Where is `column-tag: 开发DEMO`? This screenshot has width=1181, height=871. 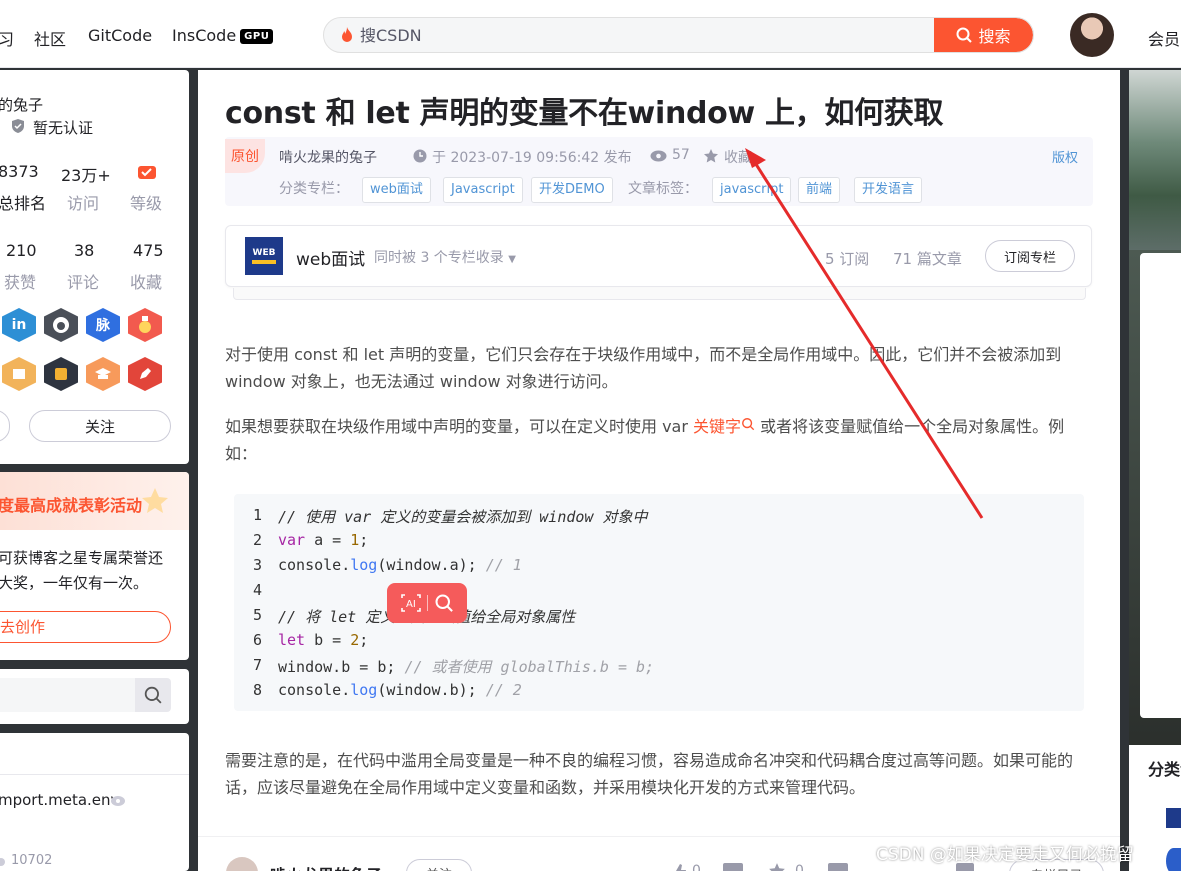
column-tag: 开发DEMO is located at coordinates (572, 190).